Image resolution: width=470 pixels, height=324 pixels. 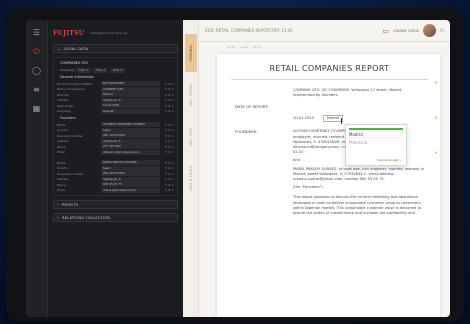 I want to click on field-value: Spanish, so click(x=130, y=111).